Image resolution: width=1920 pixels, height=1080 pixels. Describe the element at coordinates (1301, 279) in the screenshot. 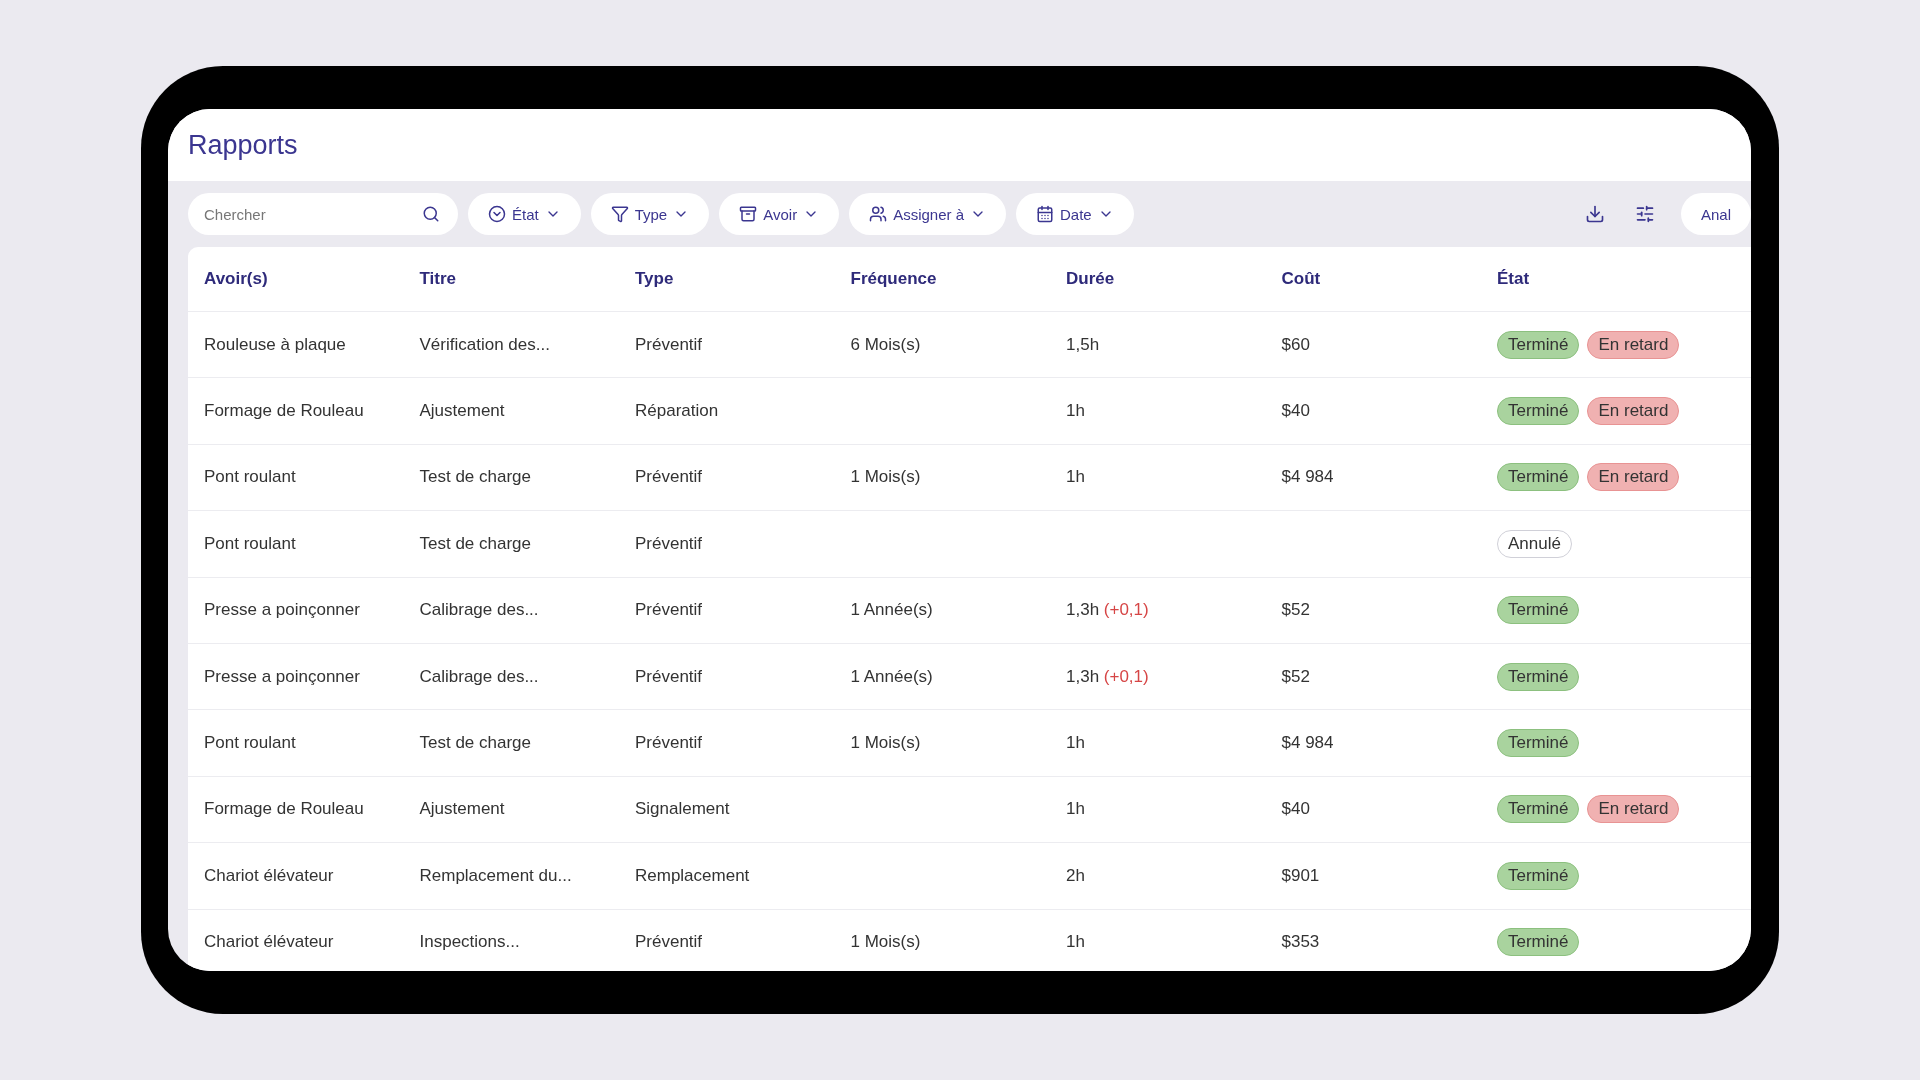

I see `column-header: Coût` at that location.